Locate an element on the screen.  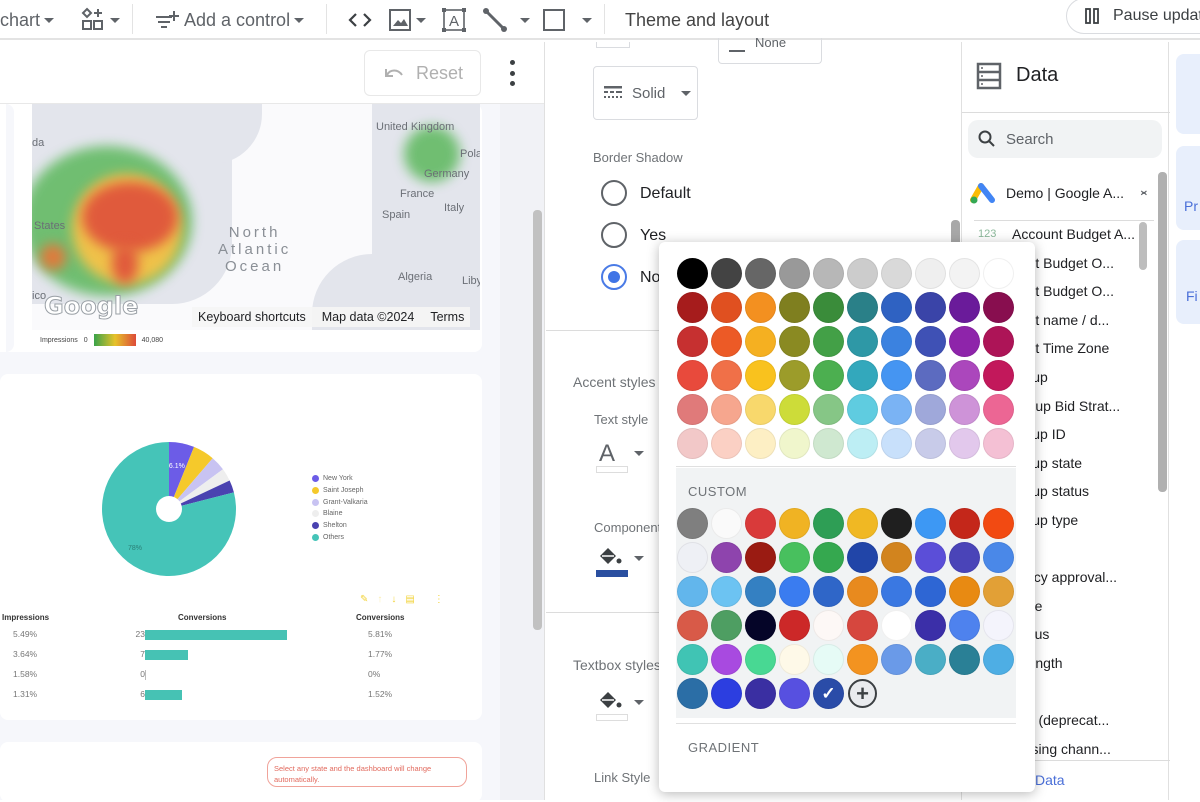
collapse-icon: ⌄ ⌃ is located at coordinates (1144, 193).